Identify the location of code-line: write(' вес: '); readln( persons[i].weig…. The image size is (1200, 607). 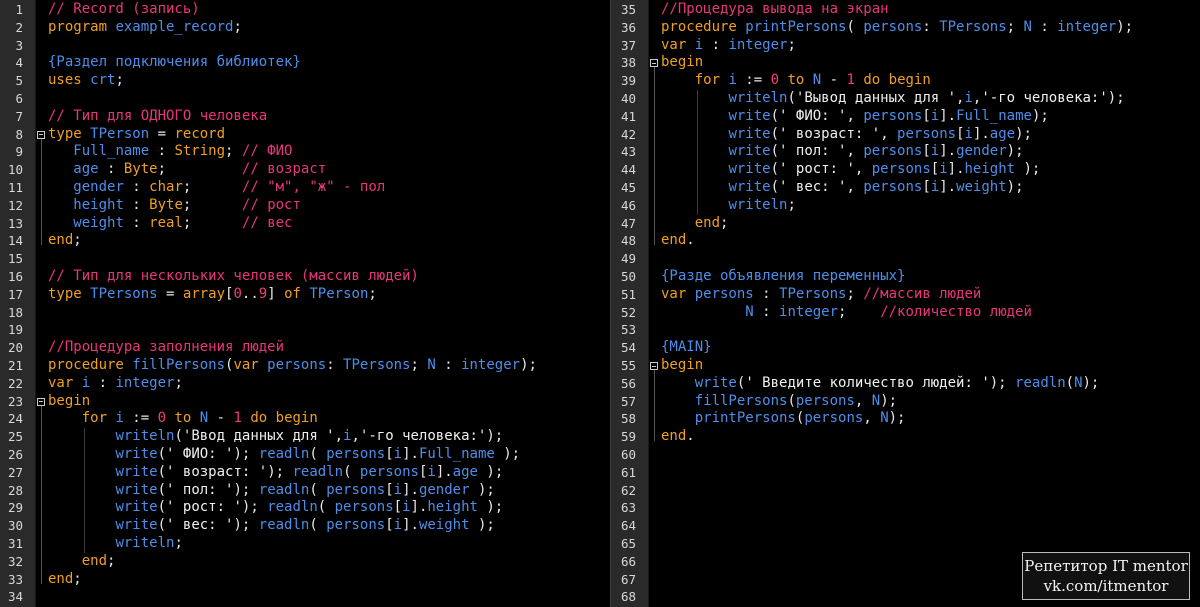
(329, 526).